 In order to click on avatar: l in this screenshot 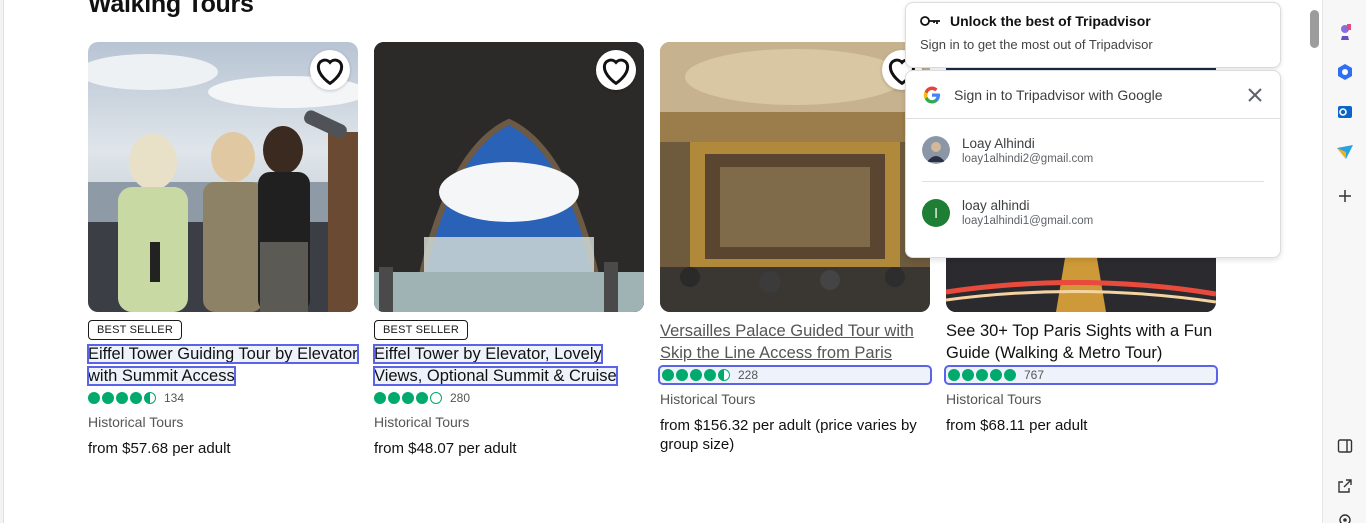, I will do `click(936, 212)`.